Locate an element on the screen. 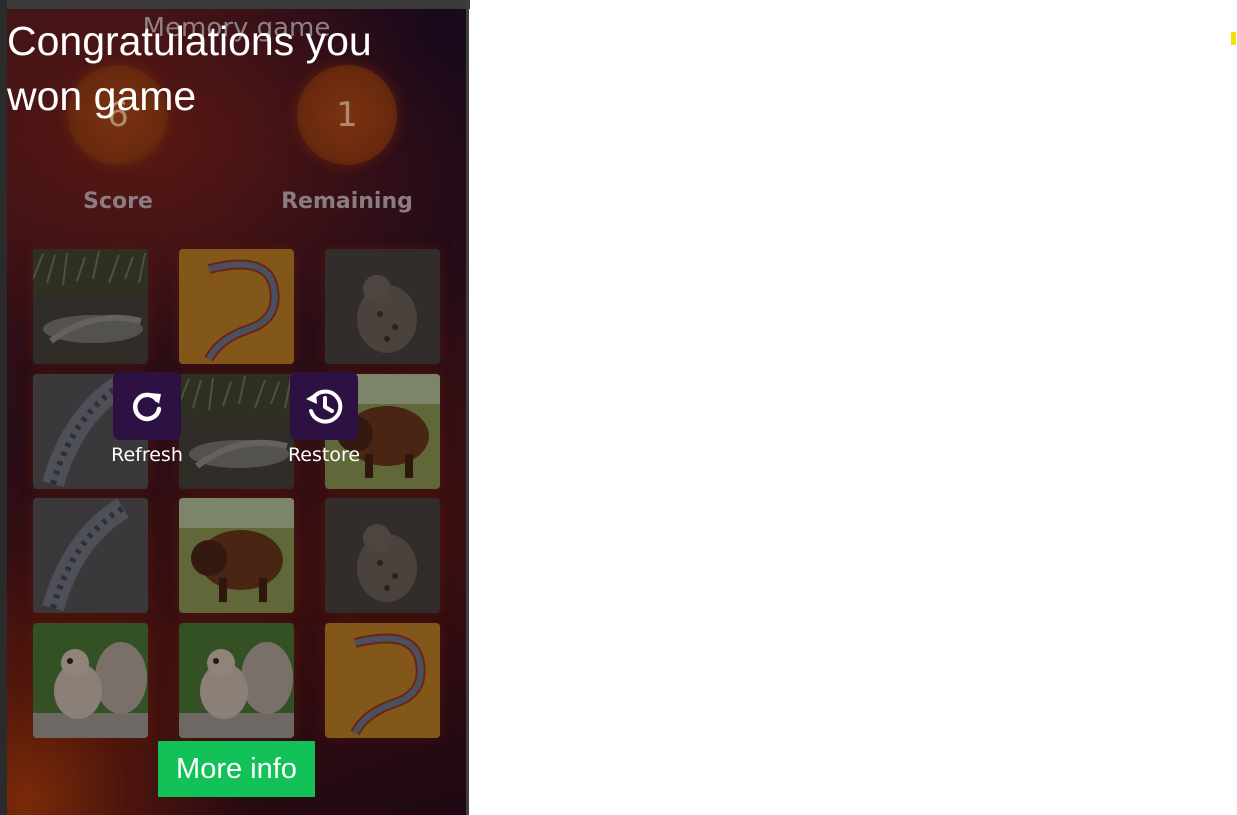 The image size is (1237, 815). restore-label: Restore is located at coordinates (324, 455).